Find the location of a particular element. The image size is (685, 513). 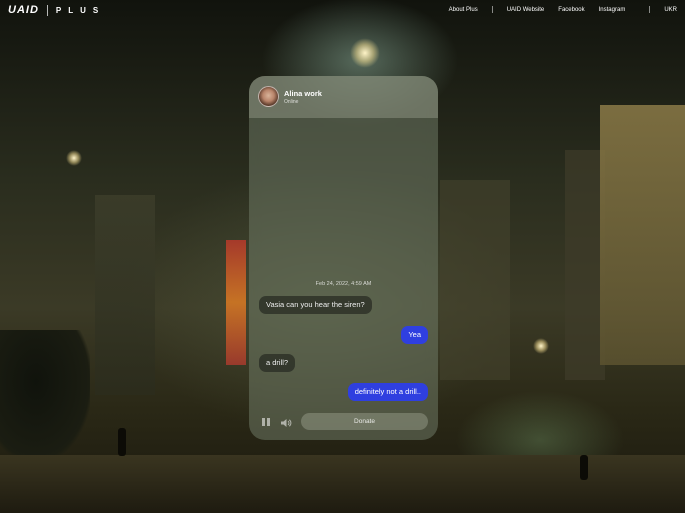

nav-facebook: Facebook is located at coordinates (571, 10).